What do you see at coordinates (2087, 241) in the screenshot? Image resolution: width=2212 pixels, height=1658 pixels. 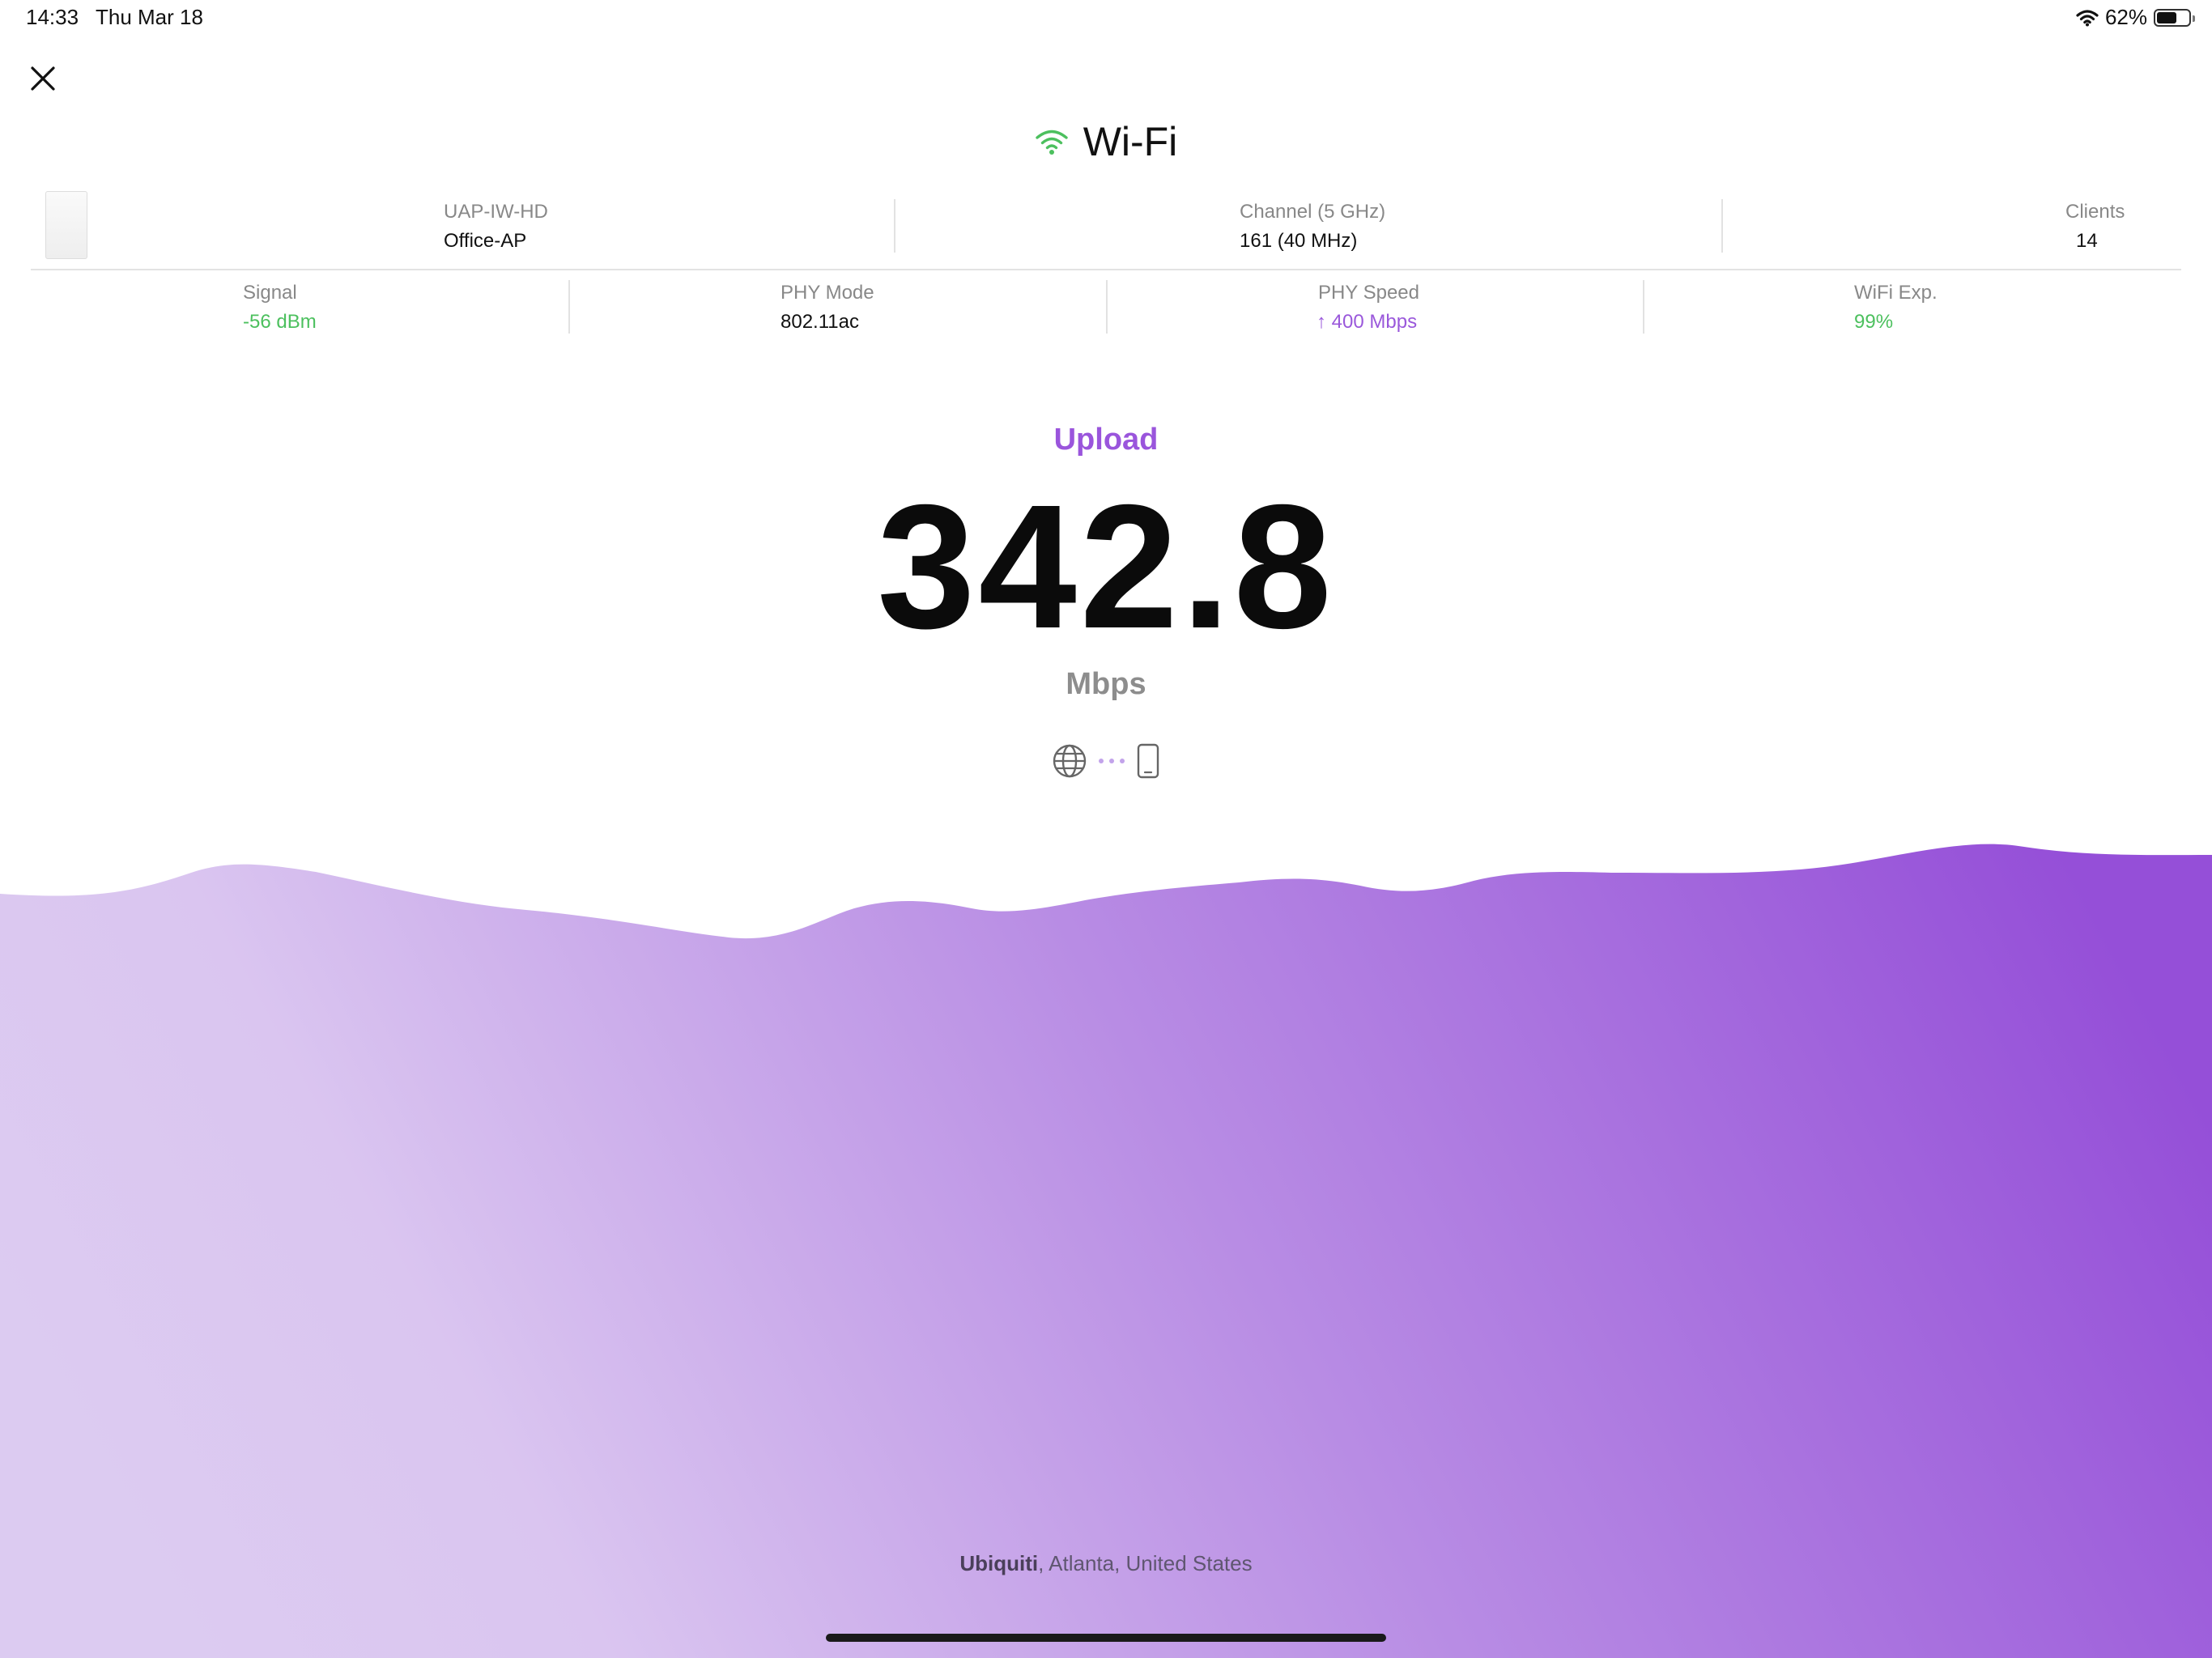 I see `clients-value: 14` at bounding box center [2087, 241].